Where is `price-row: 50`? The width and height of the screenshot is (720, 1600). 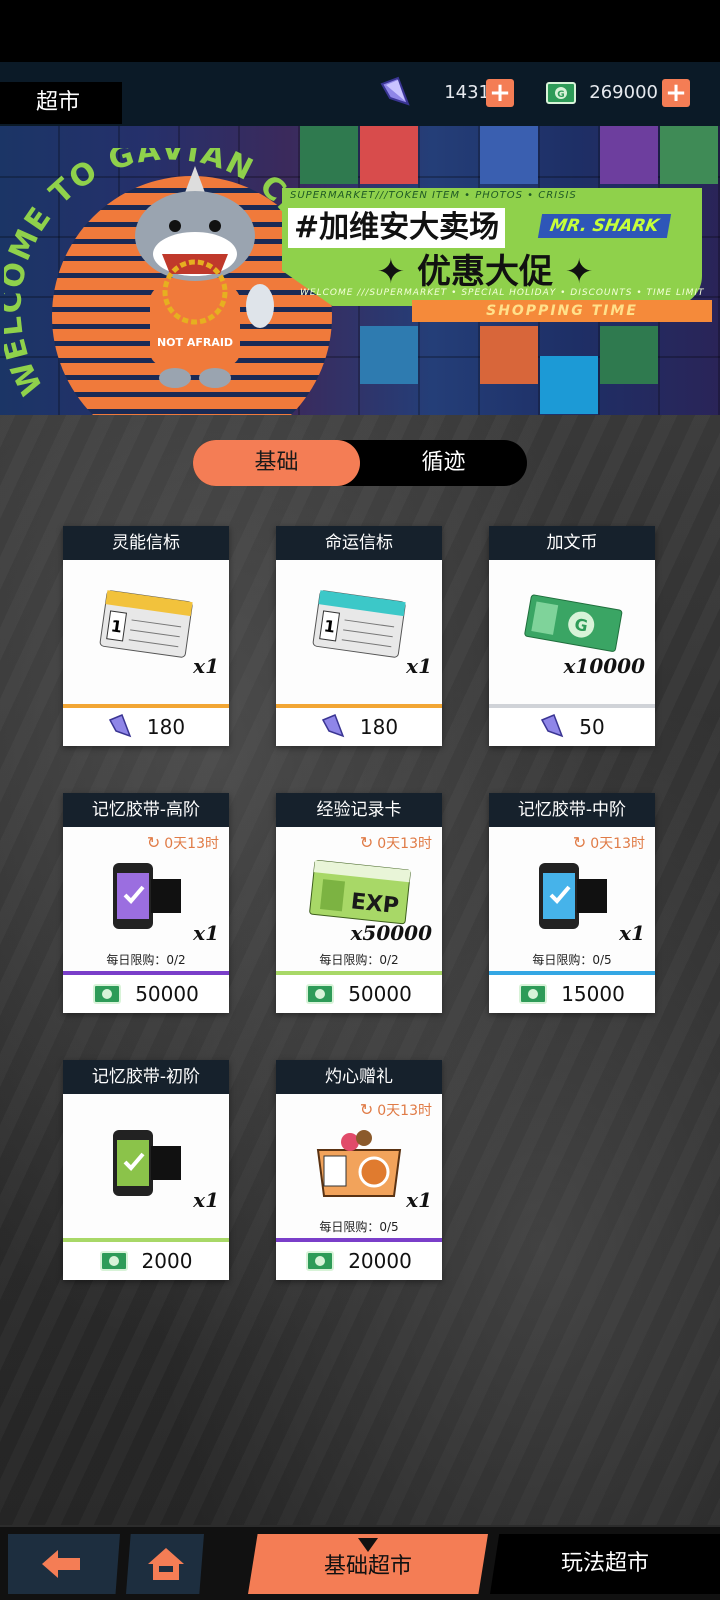 price-row: 50 is located at coordinates (572, 727).